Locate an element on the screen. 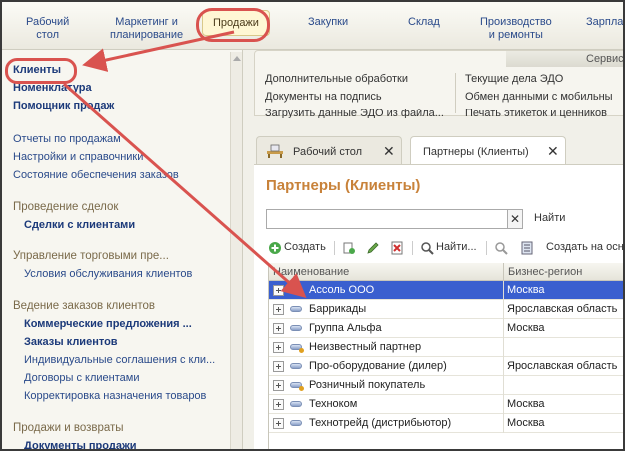 The image size is (625, 451). service-link: Печать этикеток и ценников is located at coordinates (536, 113).